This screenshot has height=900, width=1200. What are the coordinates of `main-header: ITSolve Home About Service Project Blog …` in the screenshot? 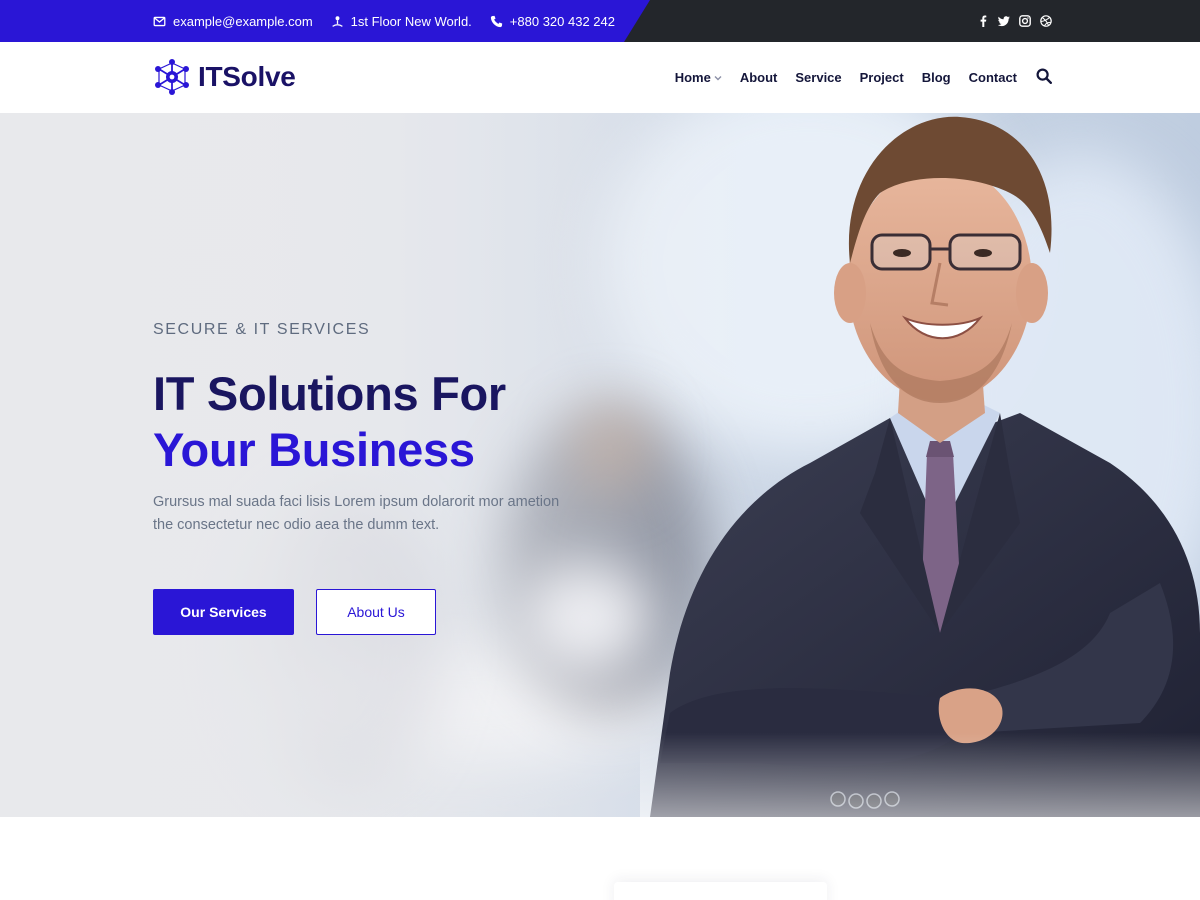 It's located at (600, 77).